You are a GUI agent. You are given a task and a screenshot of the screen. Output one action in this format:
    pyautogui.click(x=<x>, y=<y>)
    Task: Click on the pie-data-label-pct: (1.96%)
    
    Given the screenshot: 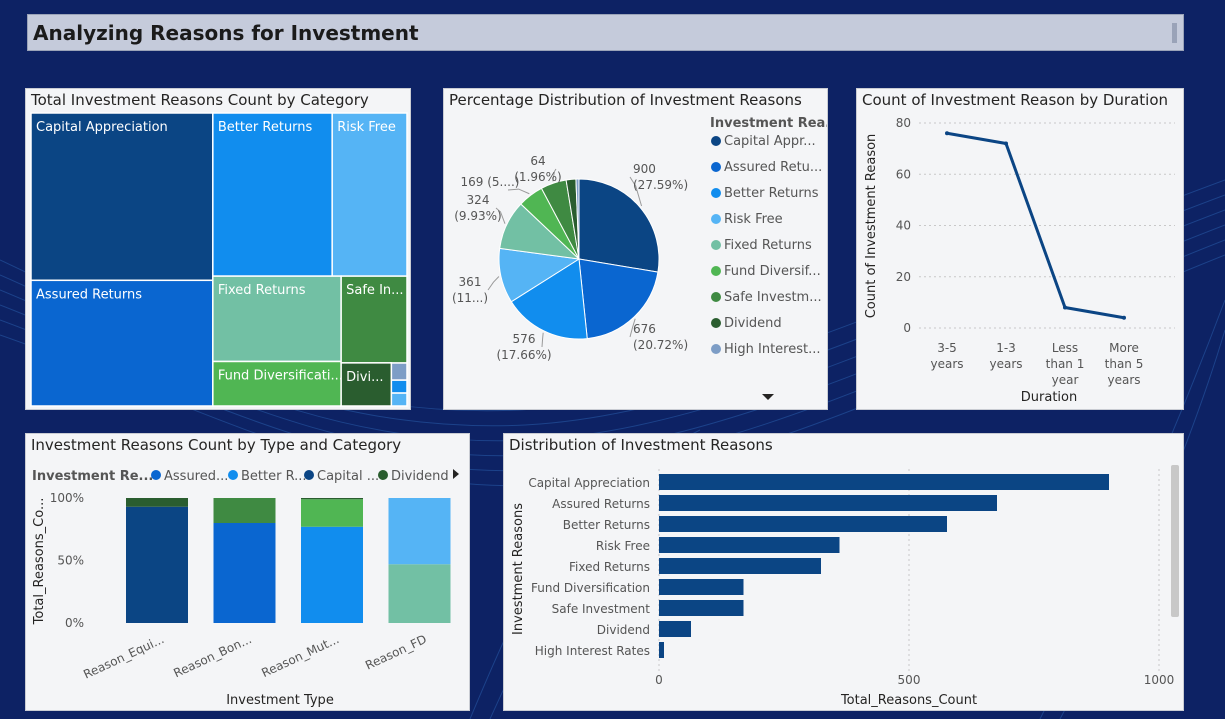 What is the action you would take?
    pyautogui.click(x=537, y=177)
    